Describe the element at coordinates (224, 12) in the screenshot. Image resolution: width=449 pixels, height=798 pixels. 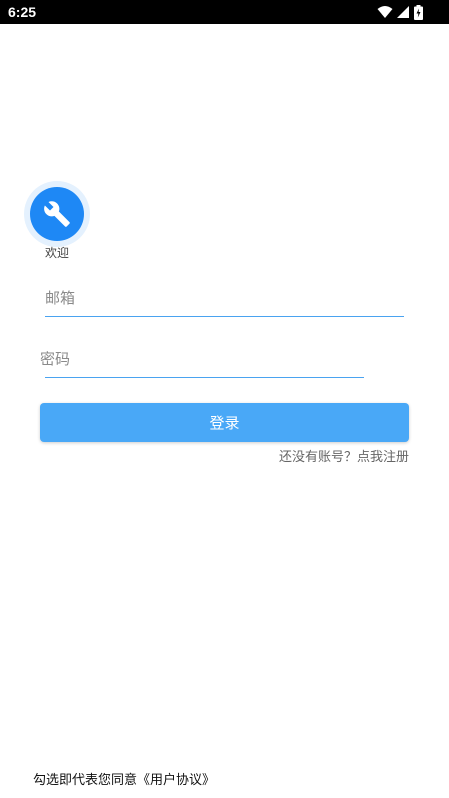
I see `status-bar: 6:25` at that location.